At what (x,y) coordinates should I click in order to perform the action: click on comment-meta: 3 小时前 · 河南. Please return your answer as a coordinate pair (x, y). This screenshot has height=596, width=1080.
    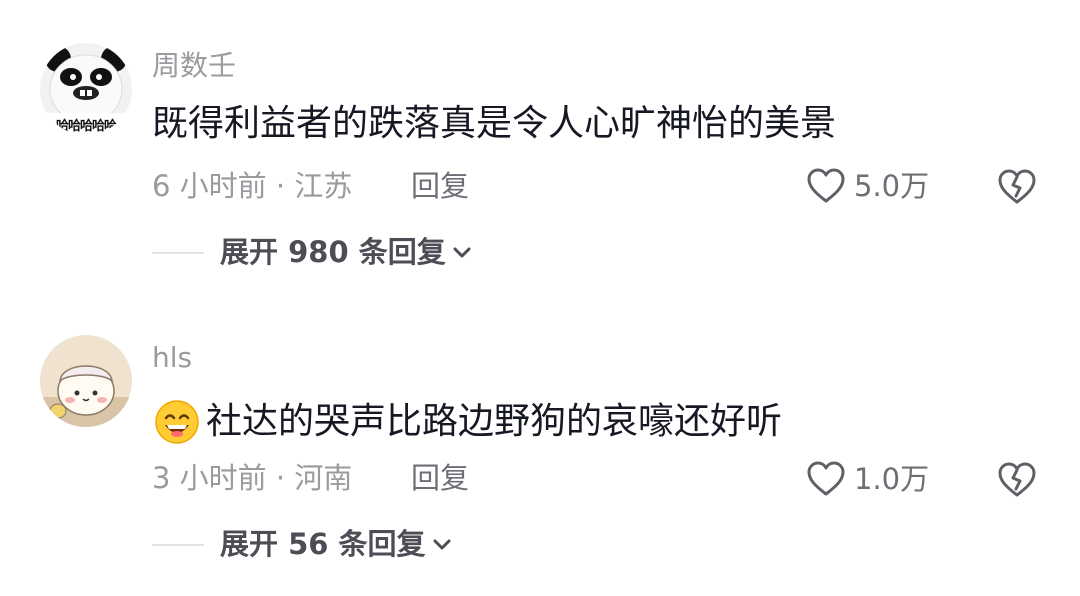
    Looking at the image, I should click on (252, 478).